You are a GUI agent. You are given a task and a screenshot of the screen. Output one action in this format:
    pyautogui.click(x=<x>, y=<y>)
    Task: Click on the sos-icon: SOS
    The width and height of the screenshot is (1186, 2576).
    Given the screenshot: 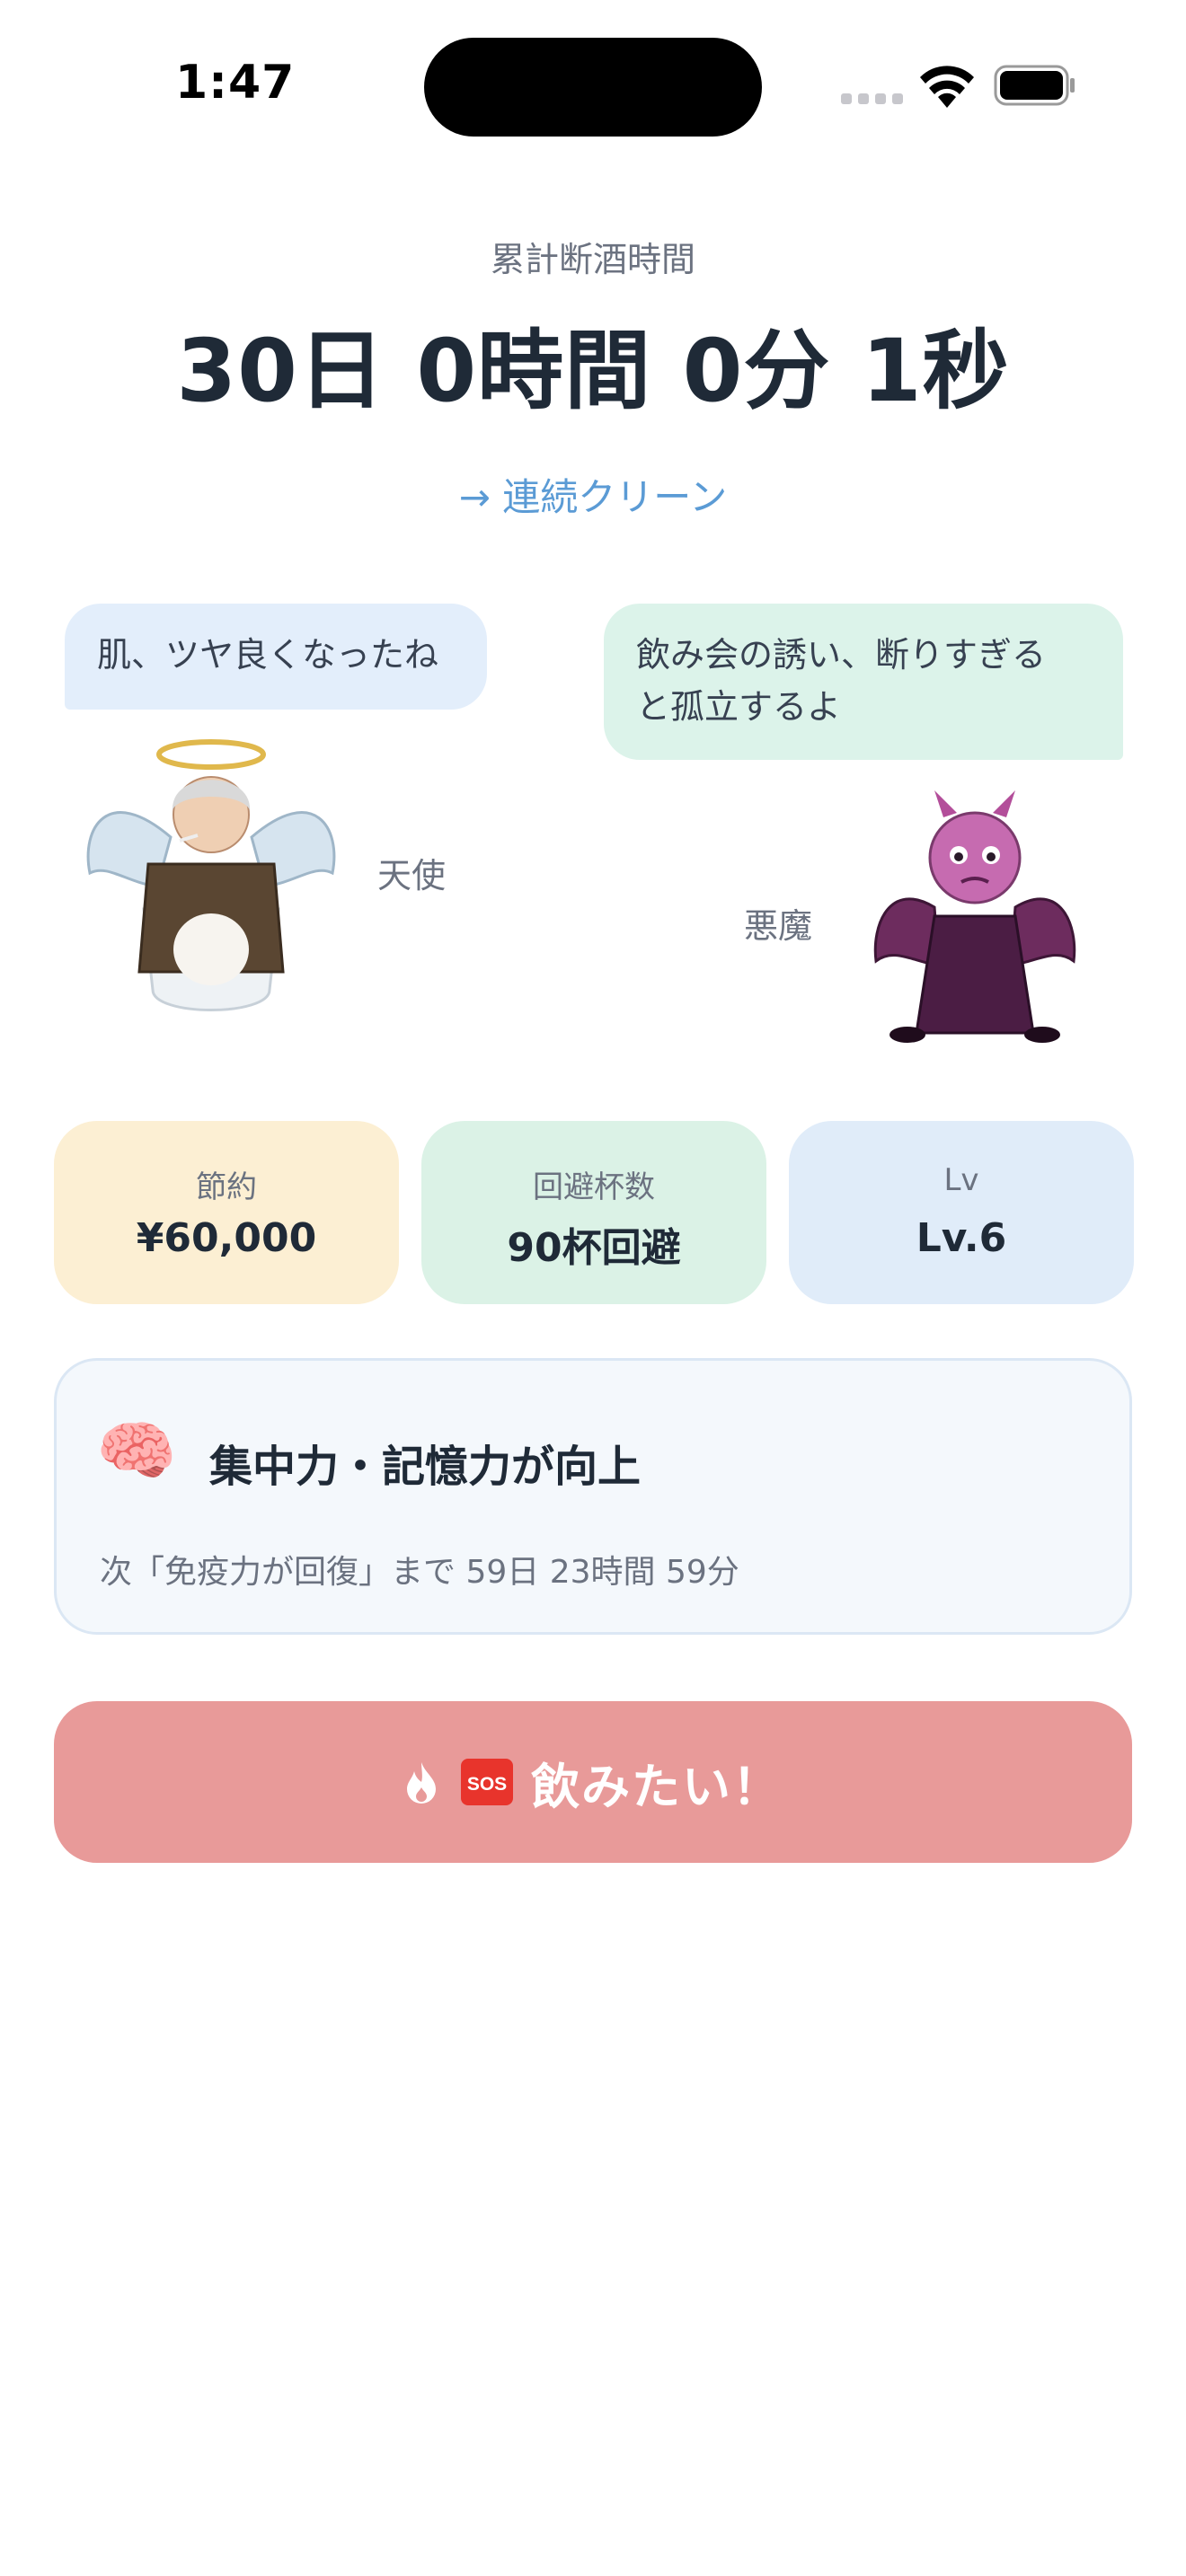 What is the action you would take?
    pyautogui.click(x=487, y=1782)
    